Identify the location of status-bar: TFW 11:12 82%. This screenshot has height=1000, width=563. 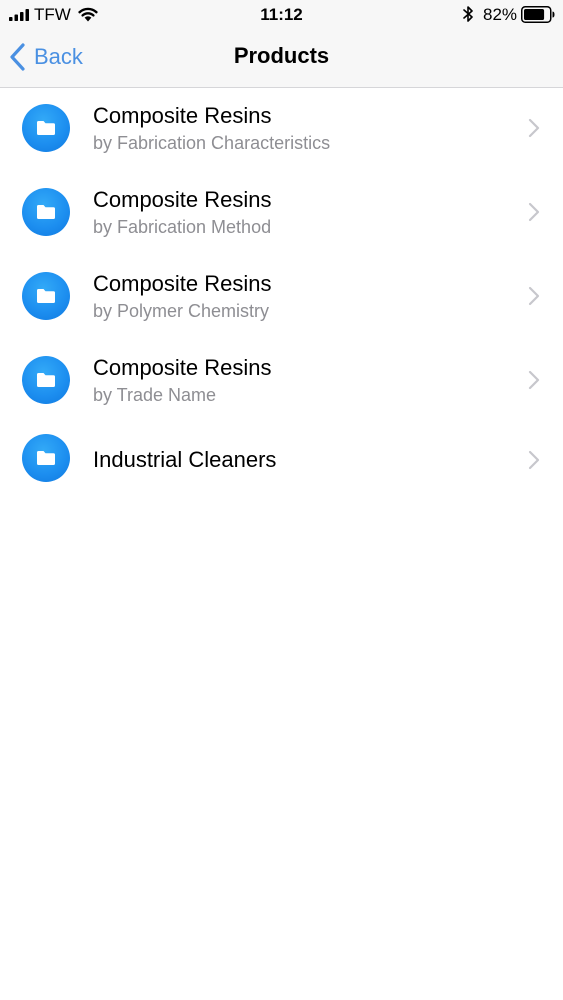
(281, 15).